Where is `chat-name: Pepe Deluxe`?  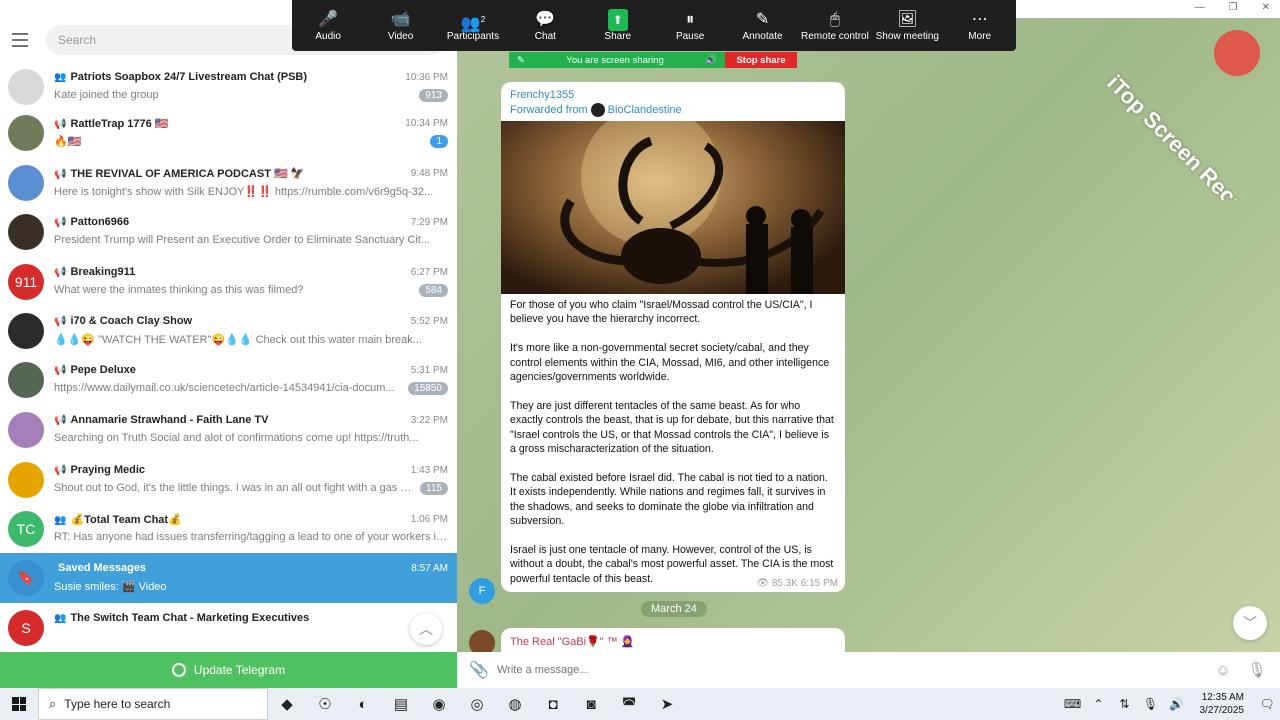
chat-name: Pepe Deluxe is located at coordinates (103, 370).